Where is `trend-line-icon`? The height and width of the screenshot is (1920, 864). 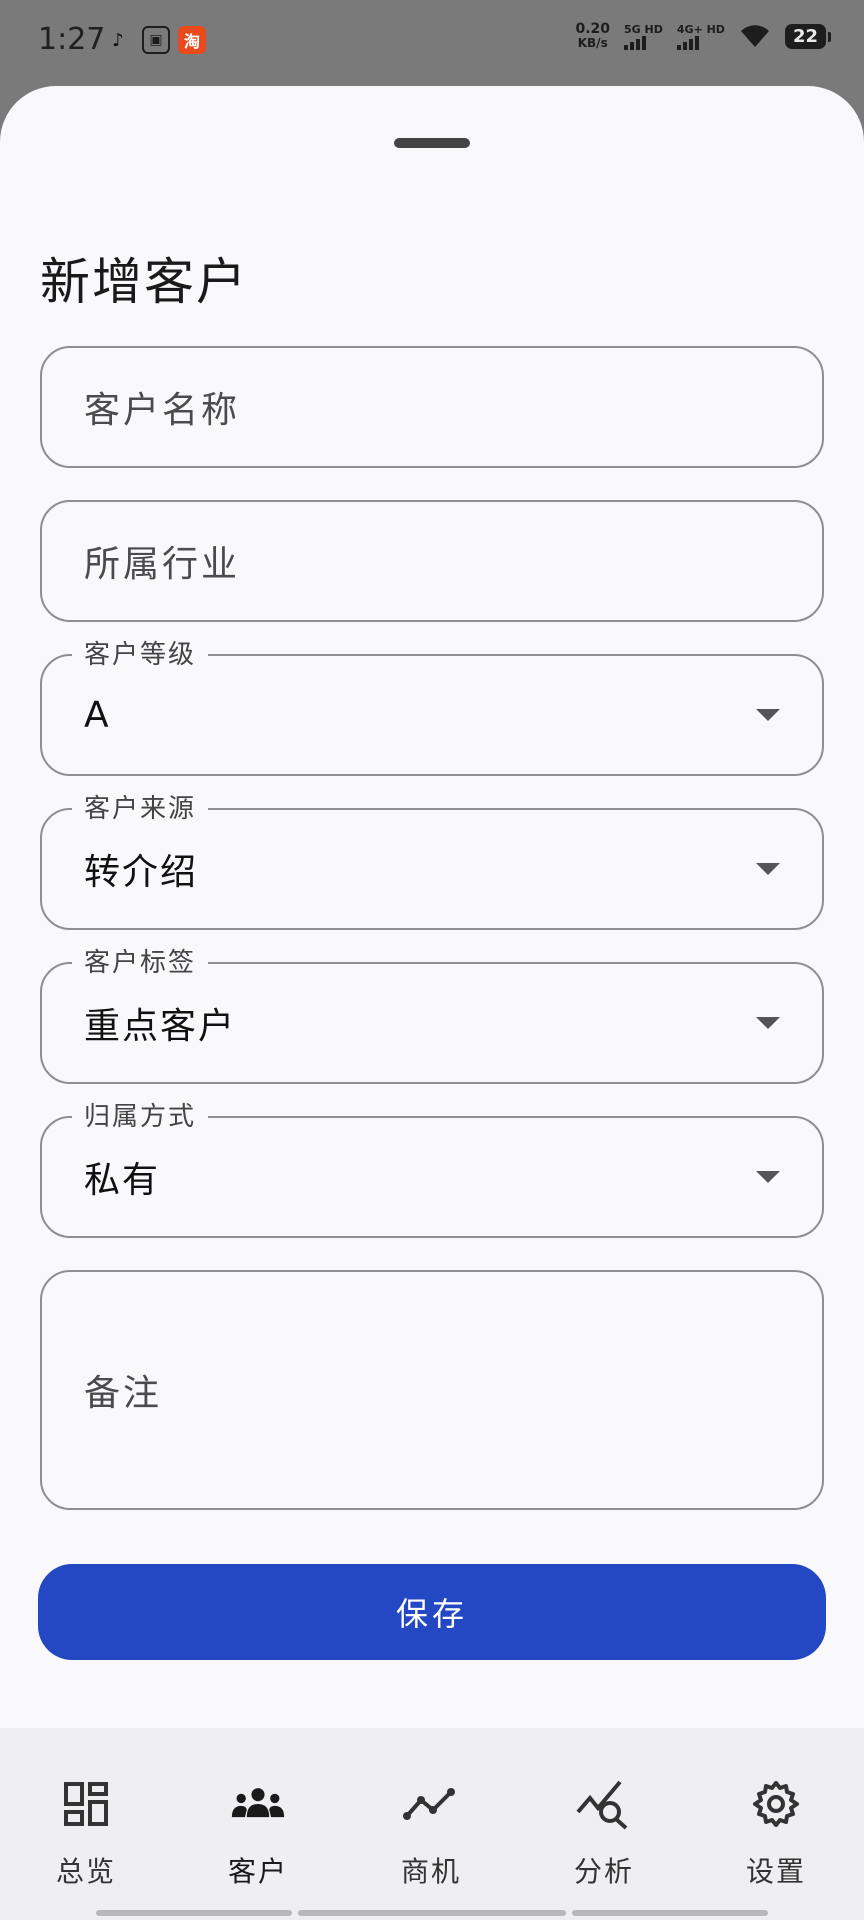
trend-line-icon is located at coordinates (431, 1804).